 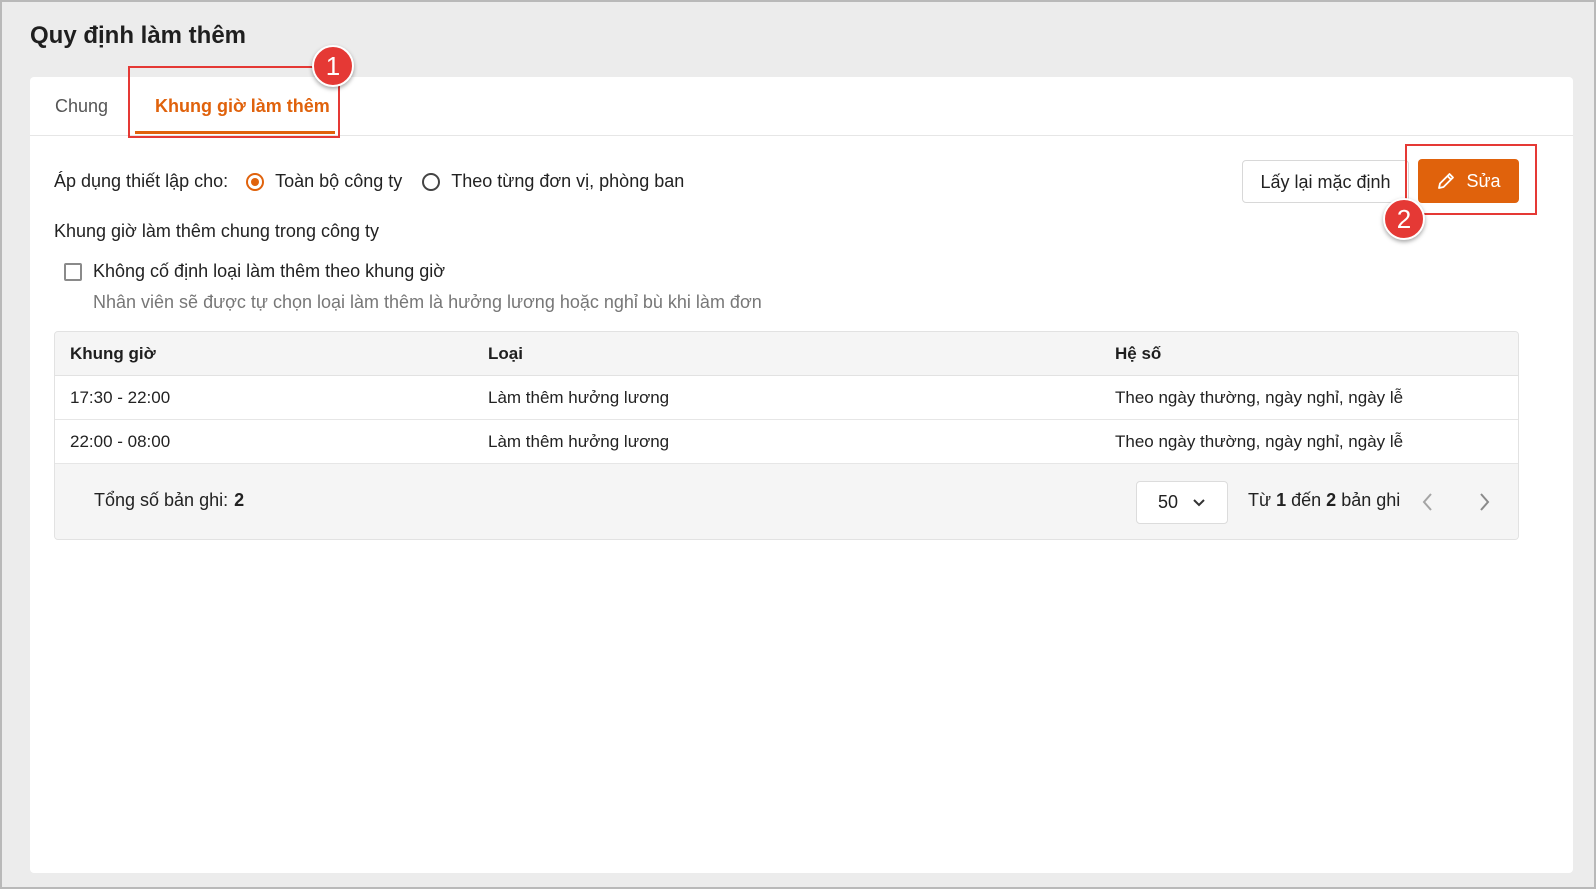 What do you see at coordinates (333, 66) in the screenshot?
I see `annotation-marker-1: 1` at bounding box center [333, 66].